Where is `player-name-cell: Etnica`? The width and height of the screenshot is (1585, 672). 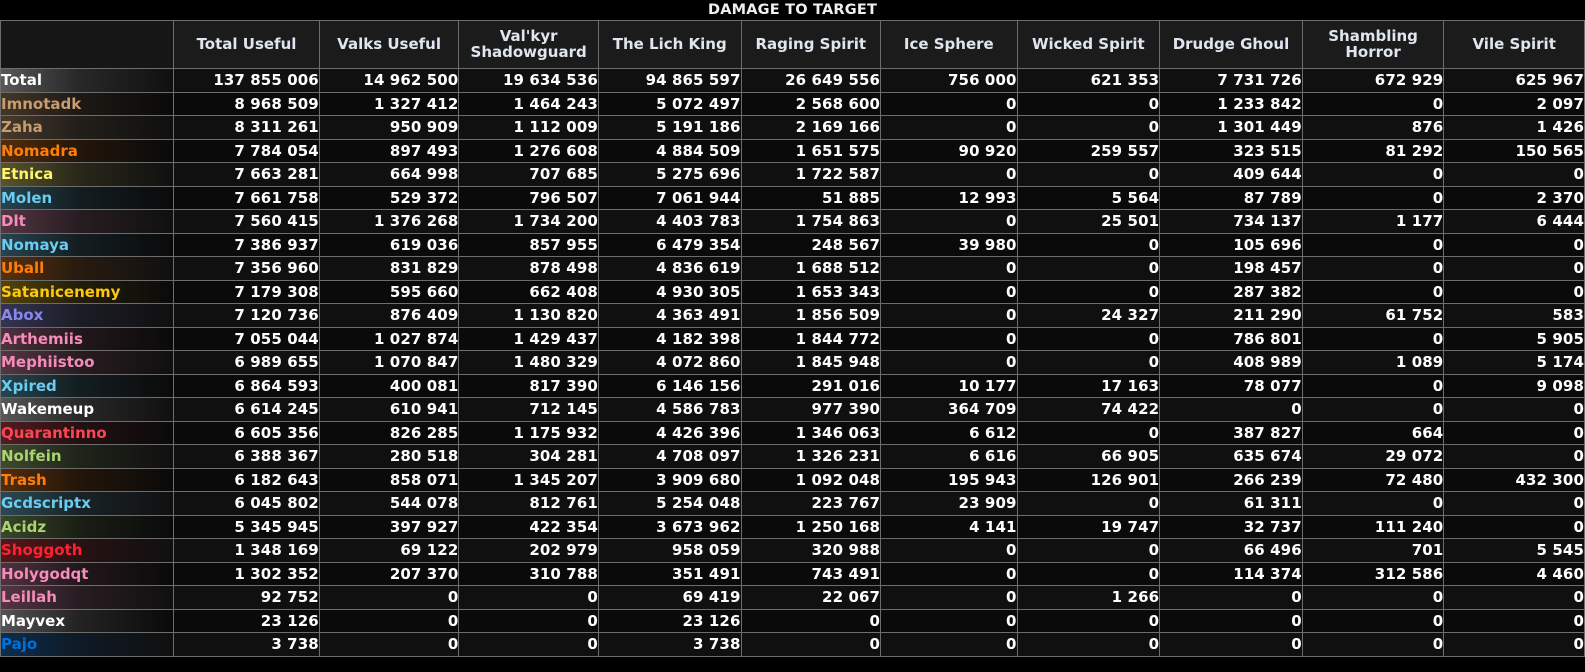 player-name-cell: Etnica is located at coordinates (87, 174).